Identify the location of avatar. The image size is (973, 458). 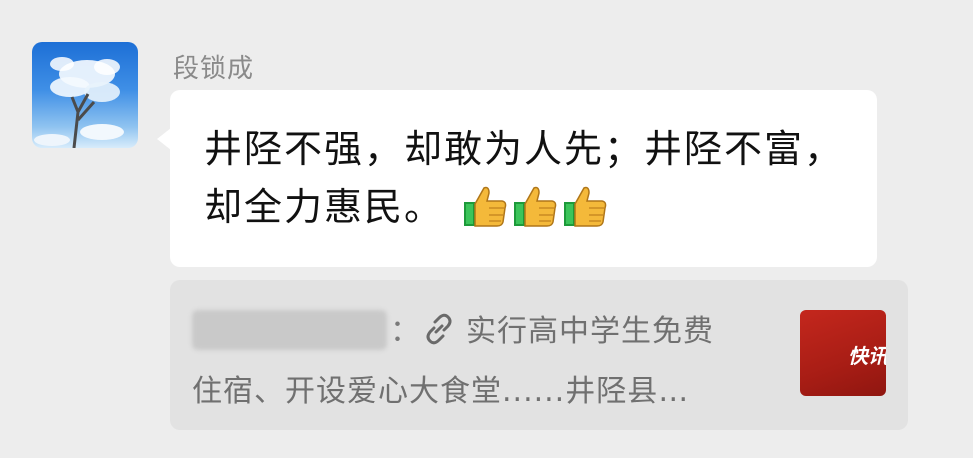
(85, 95).